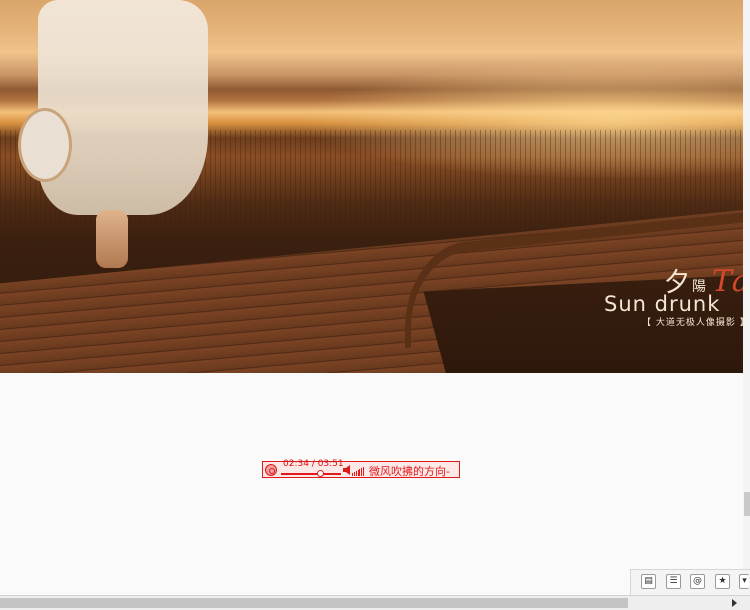  I want to click on brand-logo: 夕陽Ta Sun drunk 【 大道无极人像摄影 】, so click(673, 297).